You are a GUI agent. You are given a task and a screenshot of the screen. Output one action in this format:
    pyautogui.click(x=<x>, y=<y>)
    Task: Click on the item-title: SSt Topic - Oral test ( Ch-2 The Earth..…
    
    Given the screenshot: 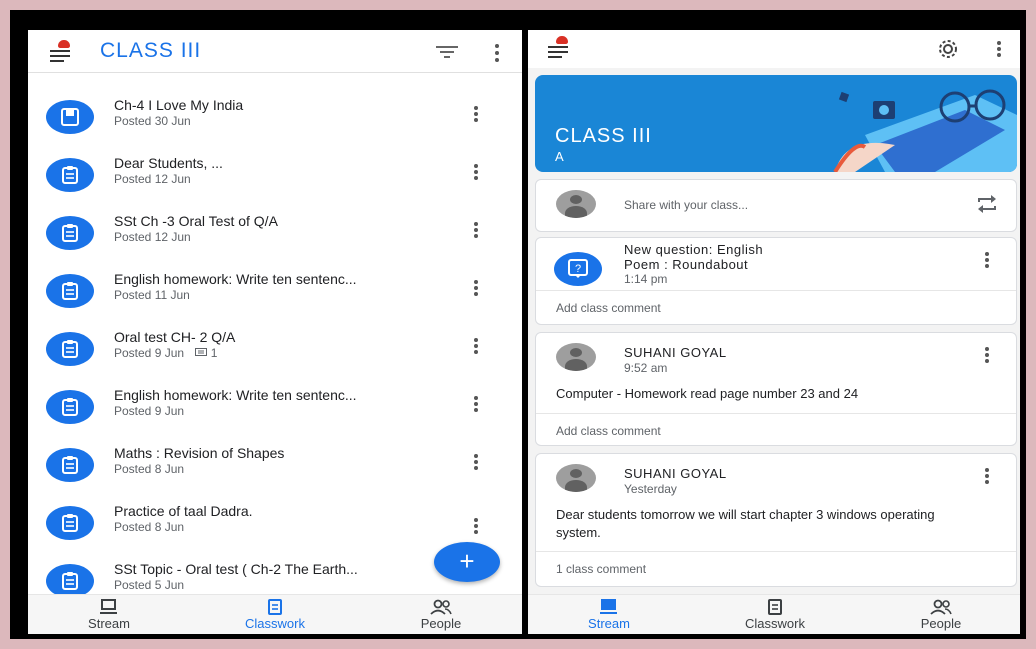 What is the action you would take?
    pyautogui.click(x=236, y=569)
    